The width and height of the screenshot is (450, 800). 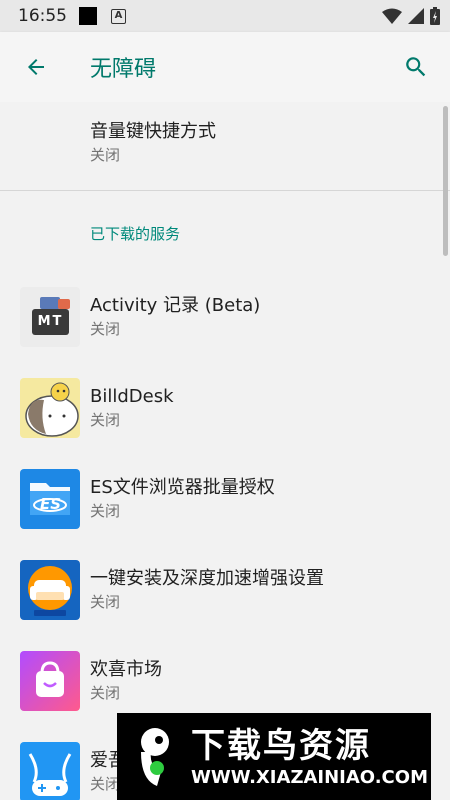 What do you see at coordinates (123, 69) in the screenshot?
I see `page-title: 无障碍` at bounding box center [123, 69].